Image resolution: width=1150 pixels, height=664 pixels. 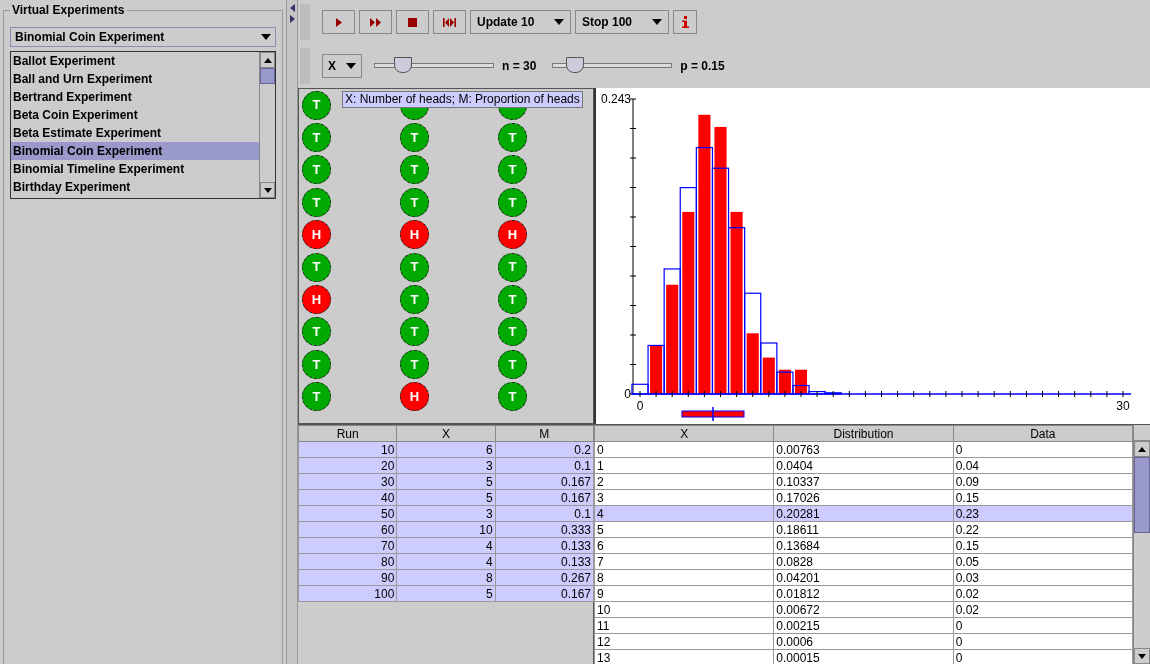 I want to click on step-button, so click(x=375, y=22).